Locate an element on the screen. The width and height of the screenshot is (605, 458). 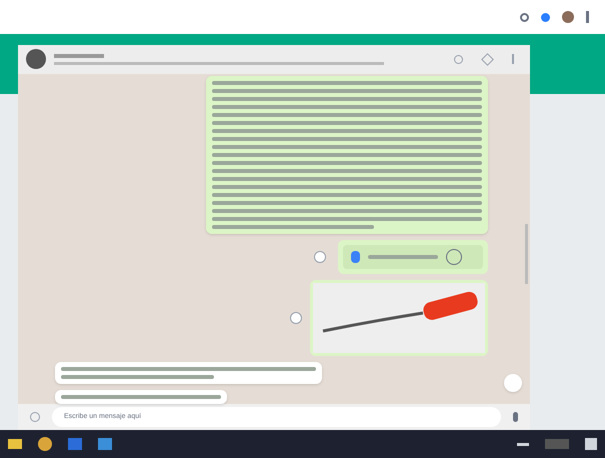
download-icon is located at coordinates (454, 256).